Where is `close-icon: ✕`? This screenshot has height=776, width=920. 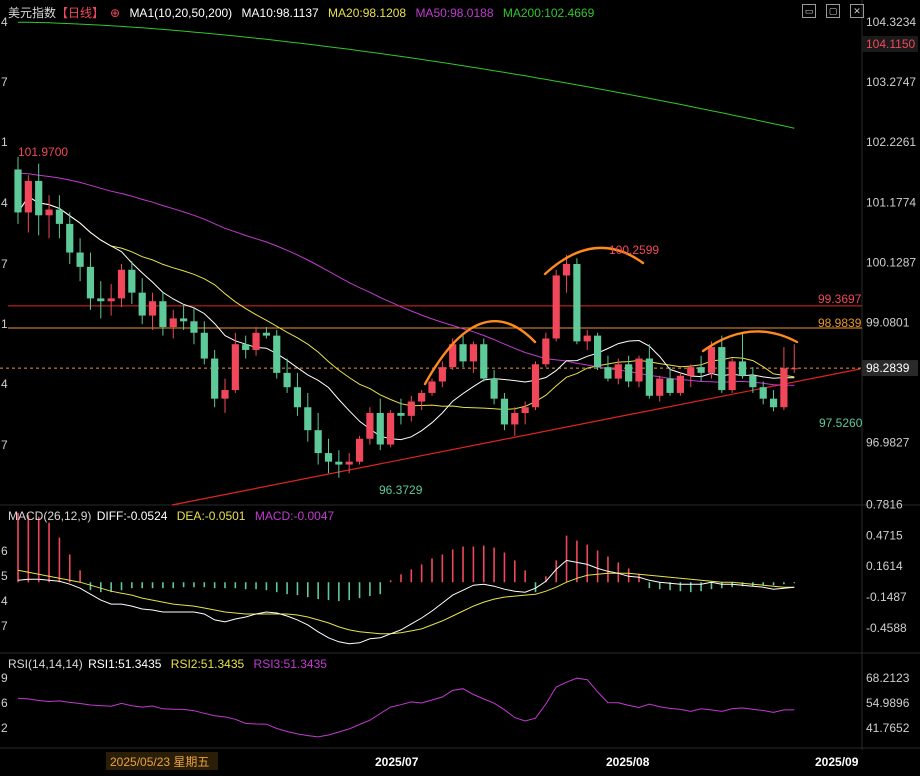 close-icon: ✕ is located at coordinates (857, 11).